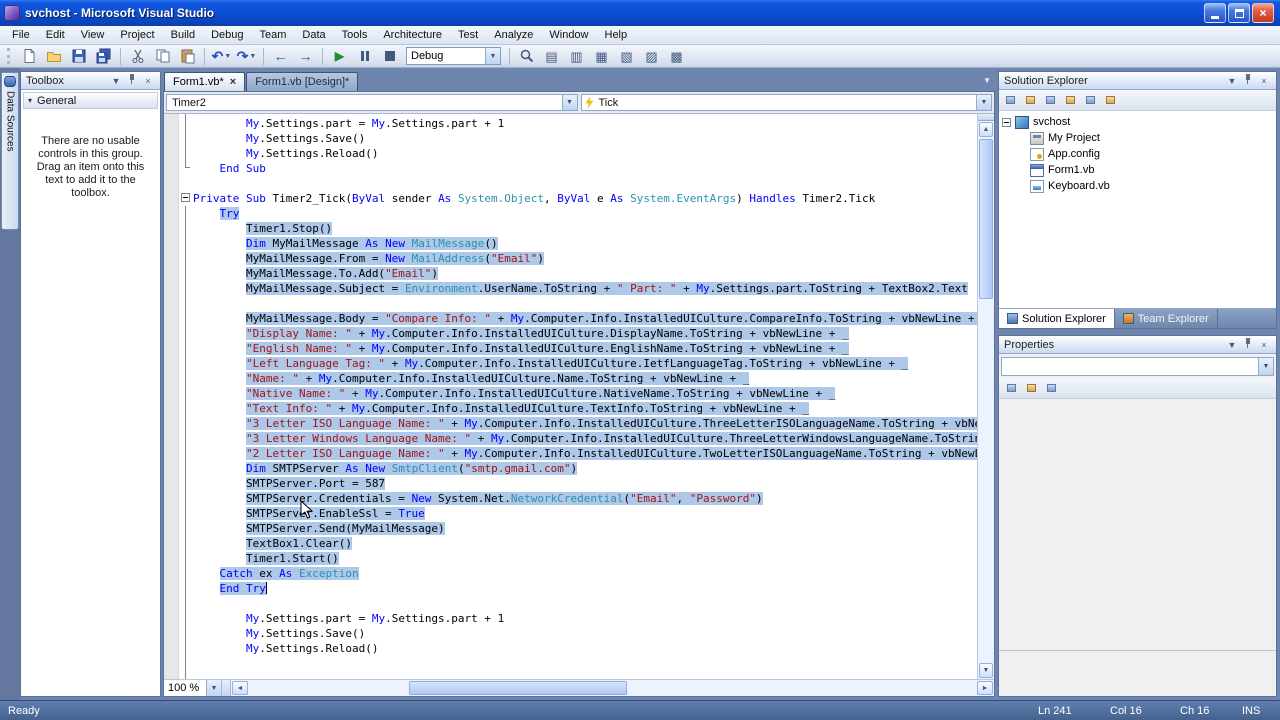 The width and height of the screenshot is (1280, 720). Describe the element at coordinates (1070, 100) in the screenshot. I see `view-code-icon` at that location.